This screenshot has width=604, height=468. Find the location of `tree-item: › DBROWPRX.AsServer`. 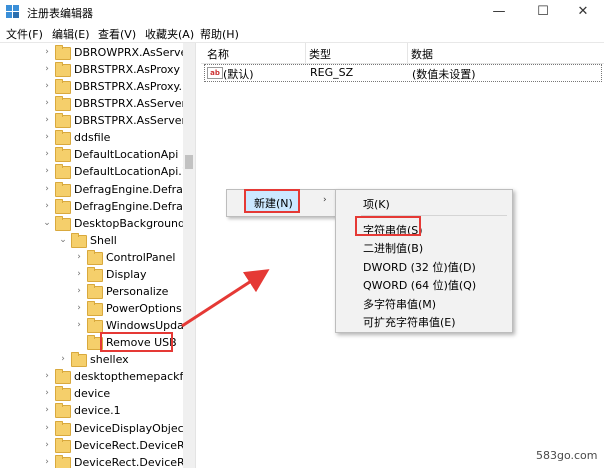

tree-item: › DBROWPRX.AsServer is located at coordinates (96, 52).